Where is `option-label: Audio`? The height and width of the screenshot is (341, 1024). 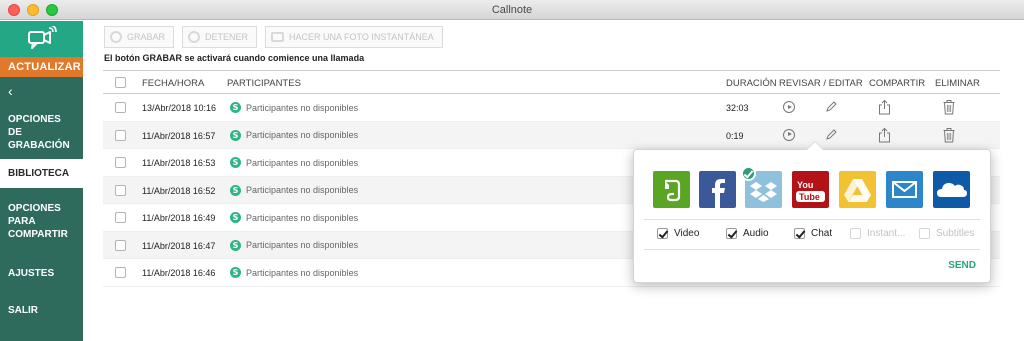 option-label: Audio is located at coordinates (756, 233).